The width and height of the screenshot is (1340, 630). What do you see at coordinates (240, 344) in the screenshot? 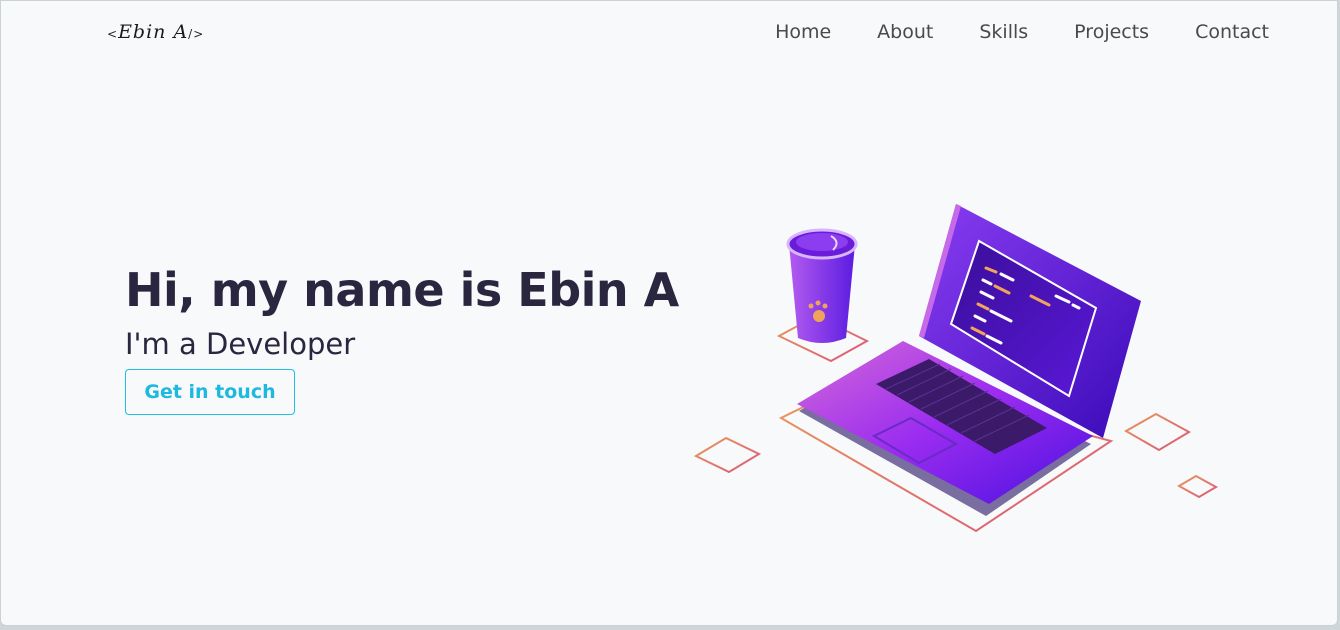
I see `hero-subheading: I'm a Developer` at bounding box center [240, 344].